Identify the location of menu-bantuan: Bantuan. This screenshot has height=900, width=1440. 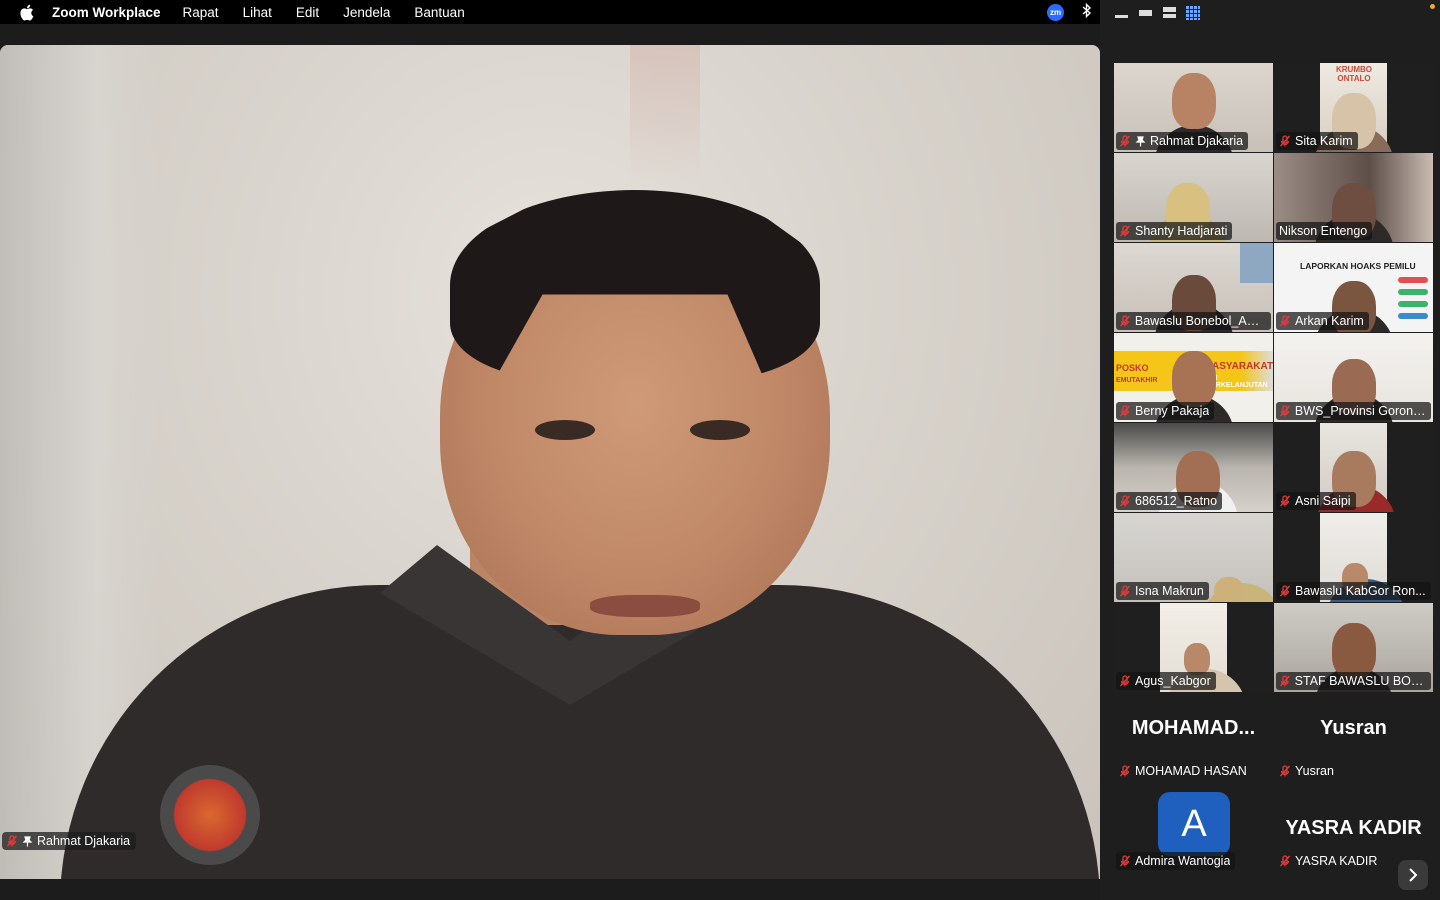
(439, 12).